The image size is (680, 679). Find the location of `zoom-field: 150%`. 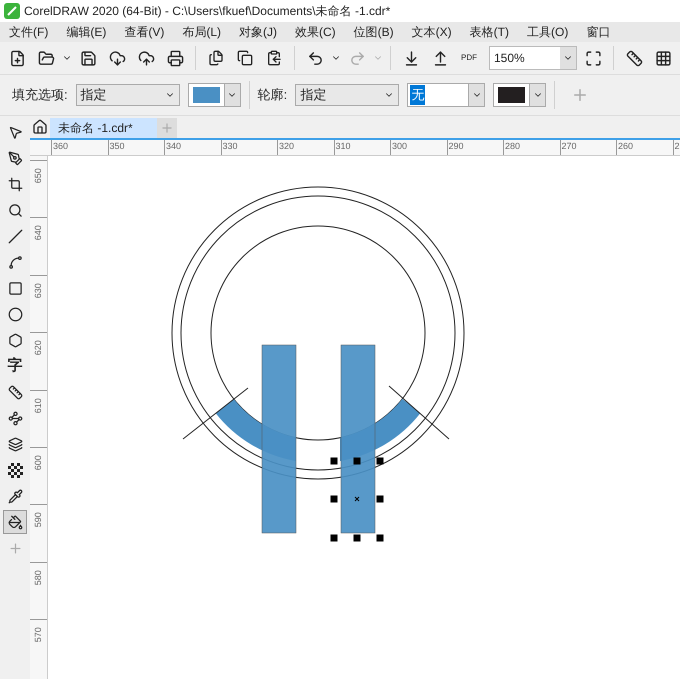

zoom-field: 150% is located at coordinates (525, 58).